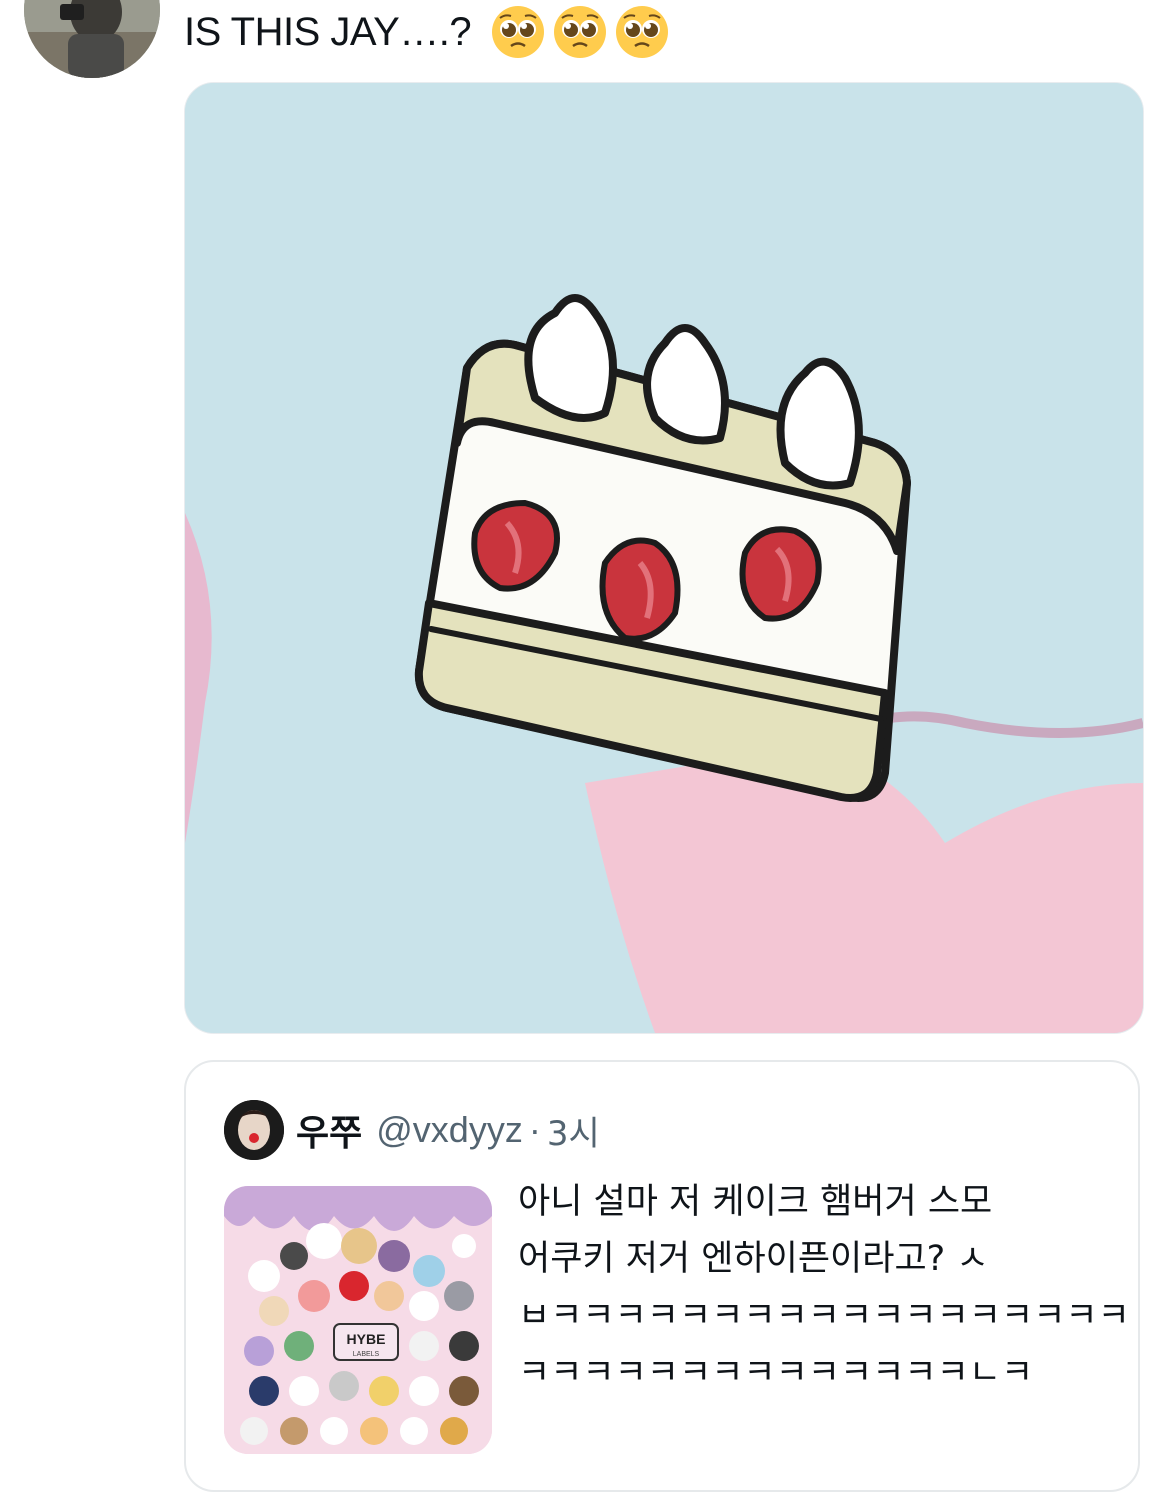 The image size is (1170, 1496). I want to click on quoted-user-name: 우쭈, so click(329, 1130).